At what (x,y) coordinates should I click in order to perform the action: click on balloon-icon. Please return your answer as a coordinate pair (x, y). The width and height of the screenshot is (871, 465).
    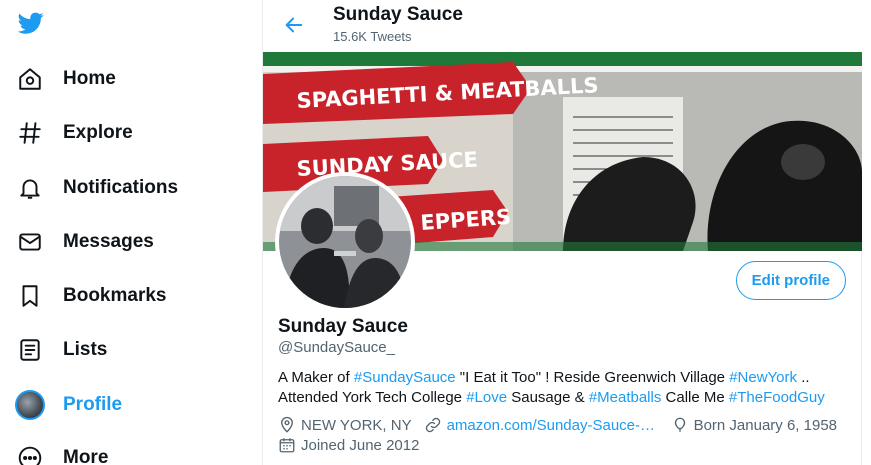
    Looking at the image, I should click on (679, 424).